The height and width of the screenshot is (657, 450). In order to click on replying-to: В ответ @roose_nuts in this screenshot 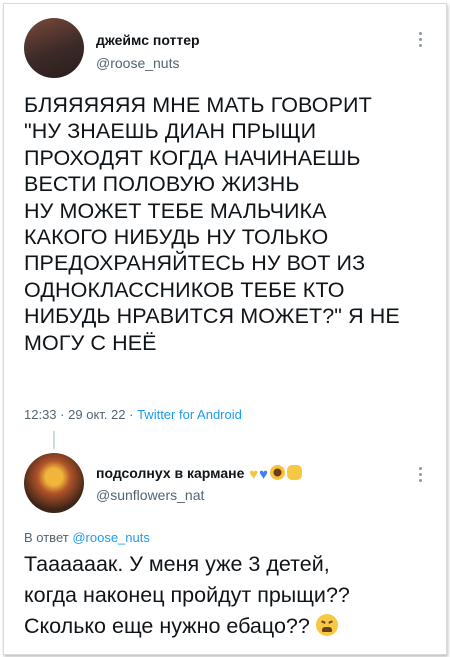, I will do `click(87, 537)`.